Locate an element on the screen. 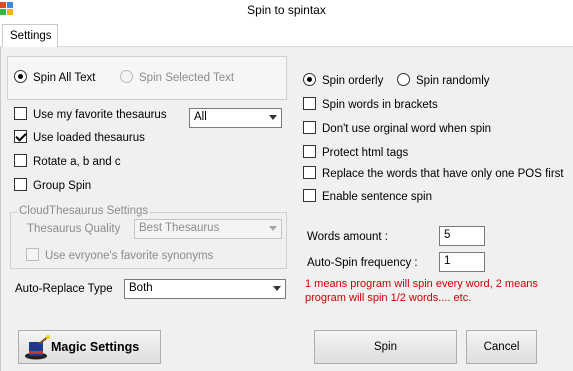 This screenshot has width=573, height=371. everyone-favorite-checkbox: Use evryone's favorite synonyms is located at coordinates (119, 256).